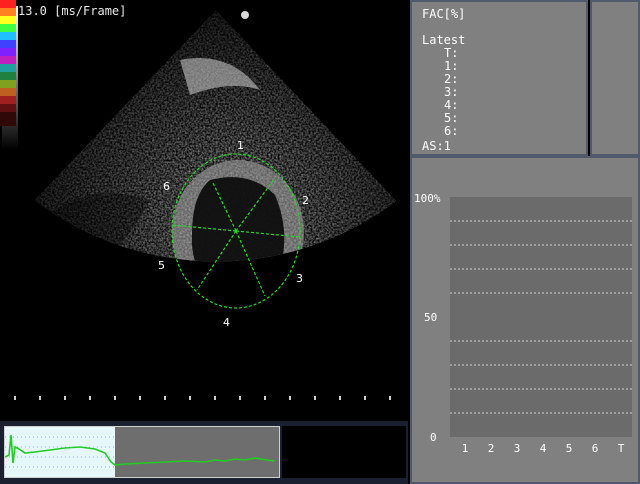  Describe the element at coordinates (427, 198) in the screenshot. I see `y-axis-label-100: 100%` at that location.